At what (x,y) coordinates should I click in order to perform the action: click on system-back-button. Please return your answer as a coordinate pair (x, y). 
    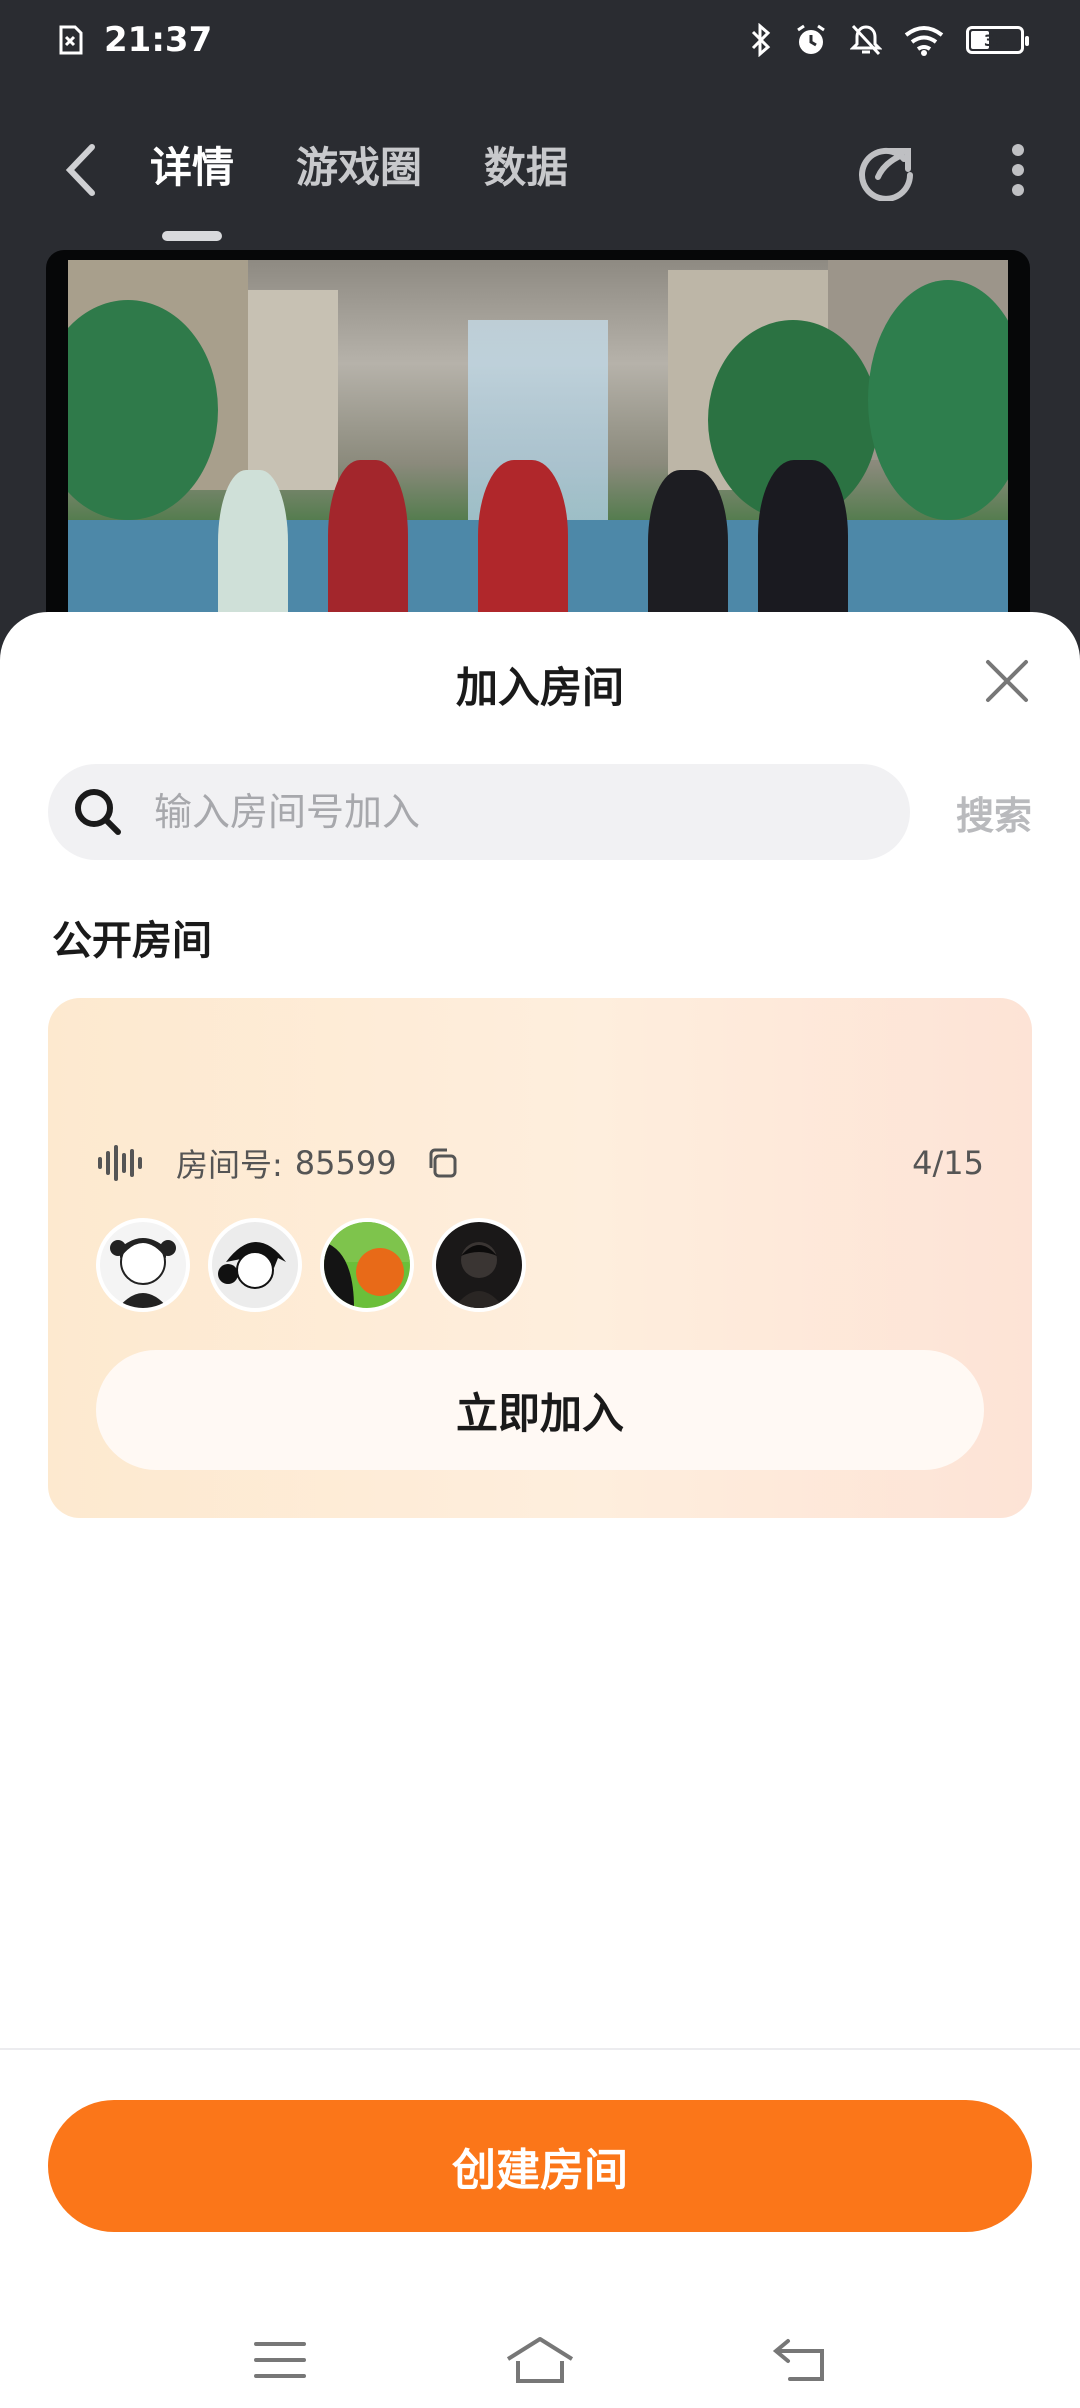
    Looking at the image, I should click on (800, 2360).